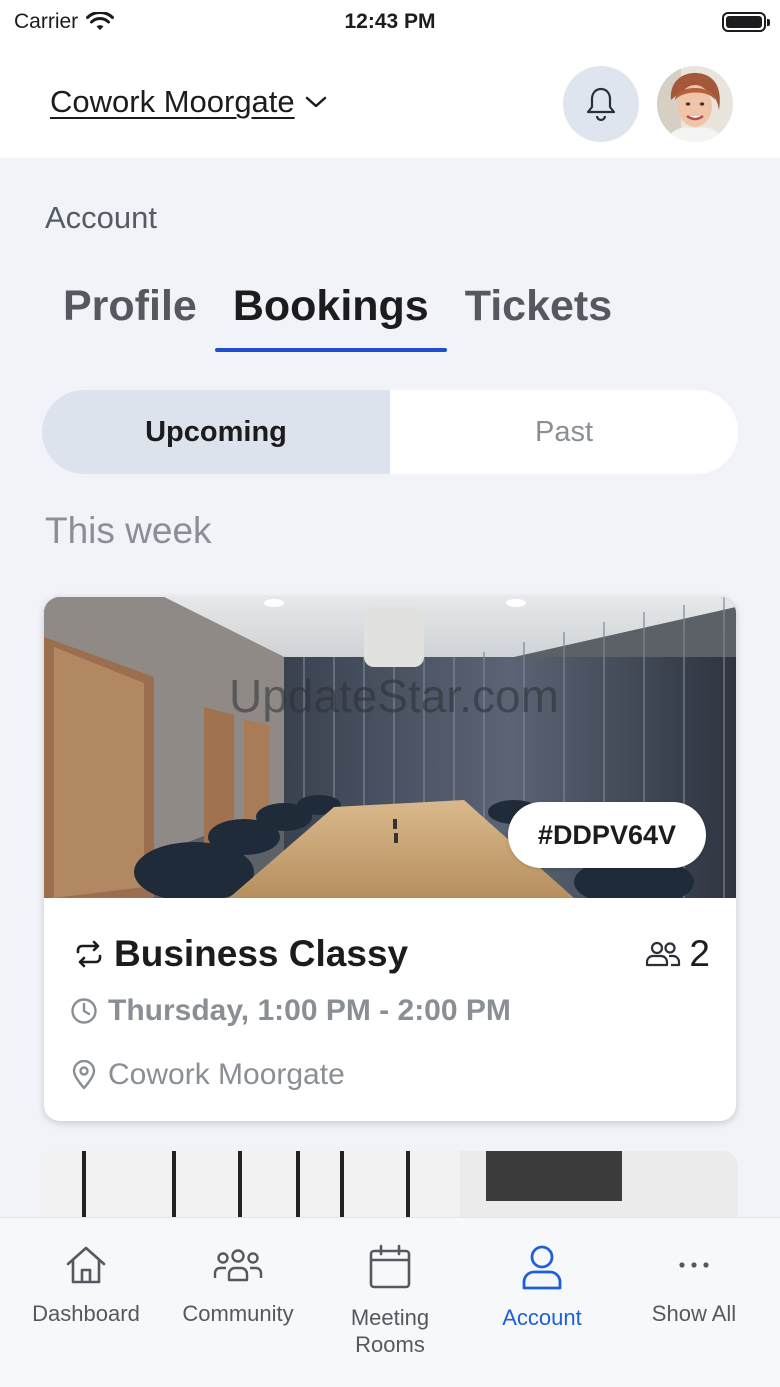 This screenshot has width=780, height=1387. Describe the element at coordinates (100, 21) in the screenshot. I see `wifi-icon` at that location.